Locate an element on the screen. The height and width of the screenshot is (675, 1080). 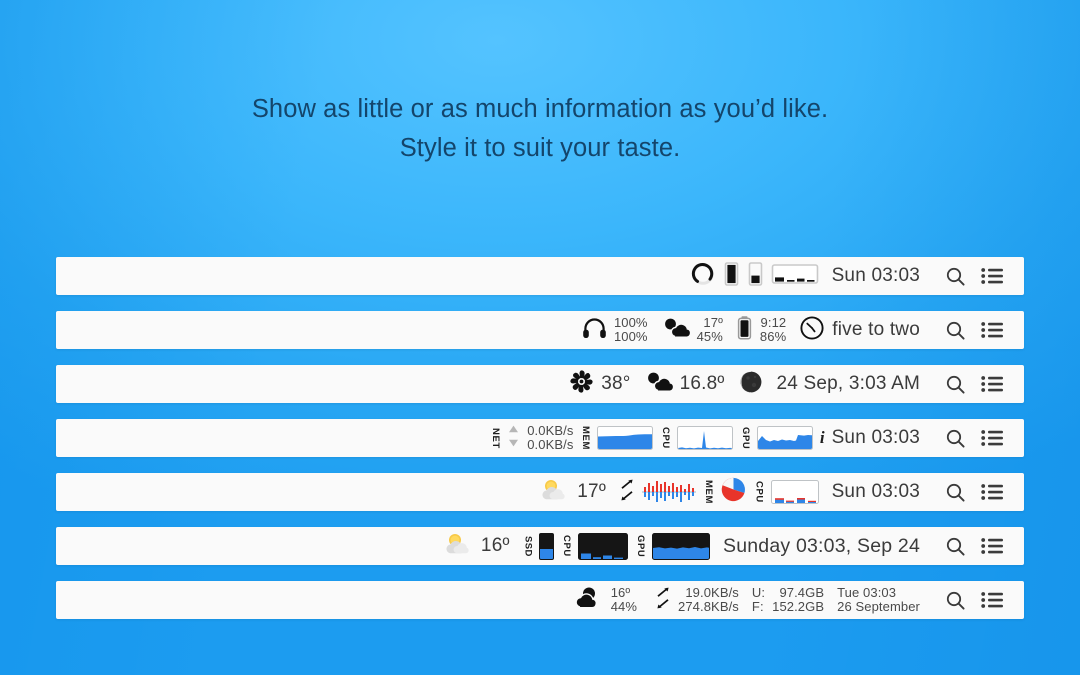
net-speed: 19.0KB/s 274.8KB/s is located at coordinates (708, 599).